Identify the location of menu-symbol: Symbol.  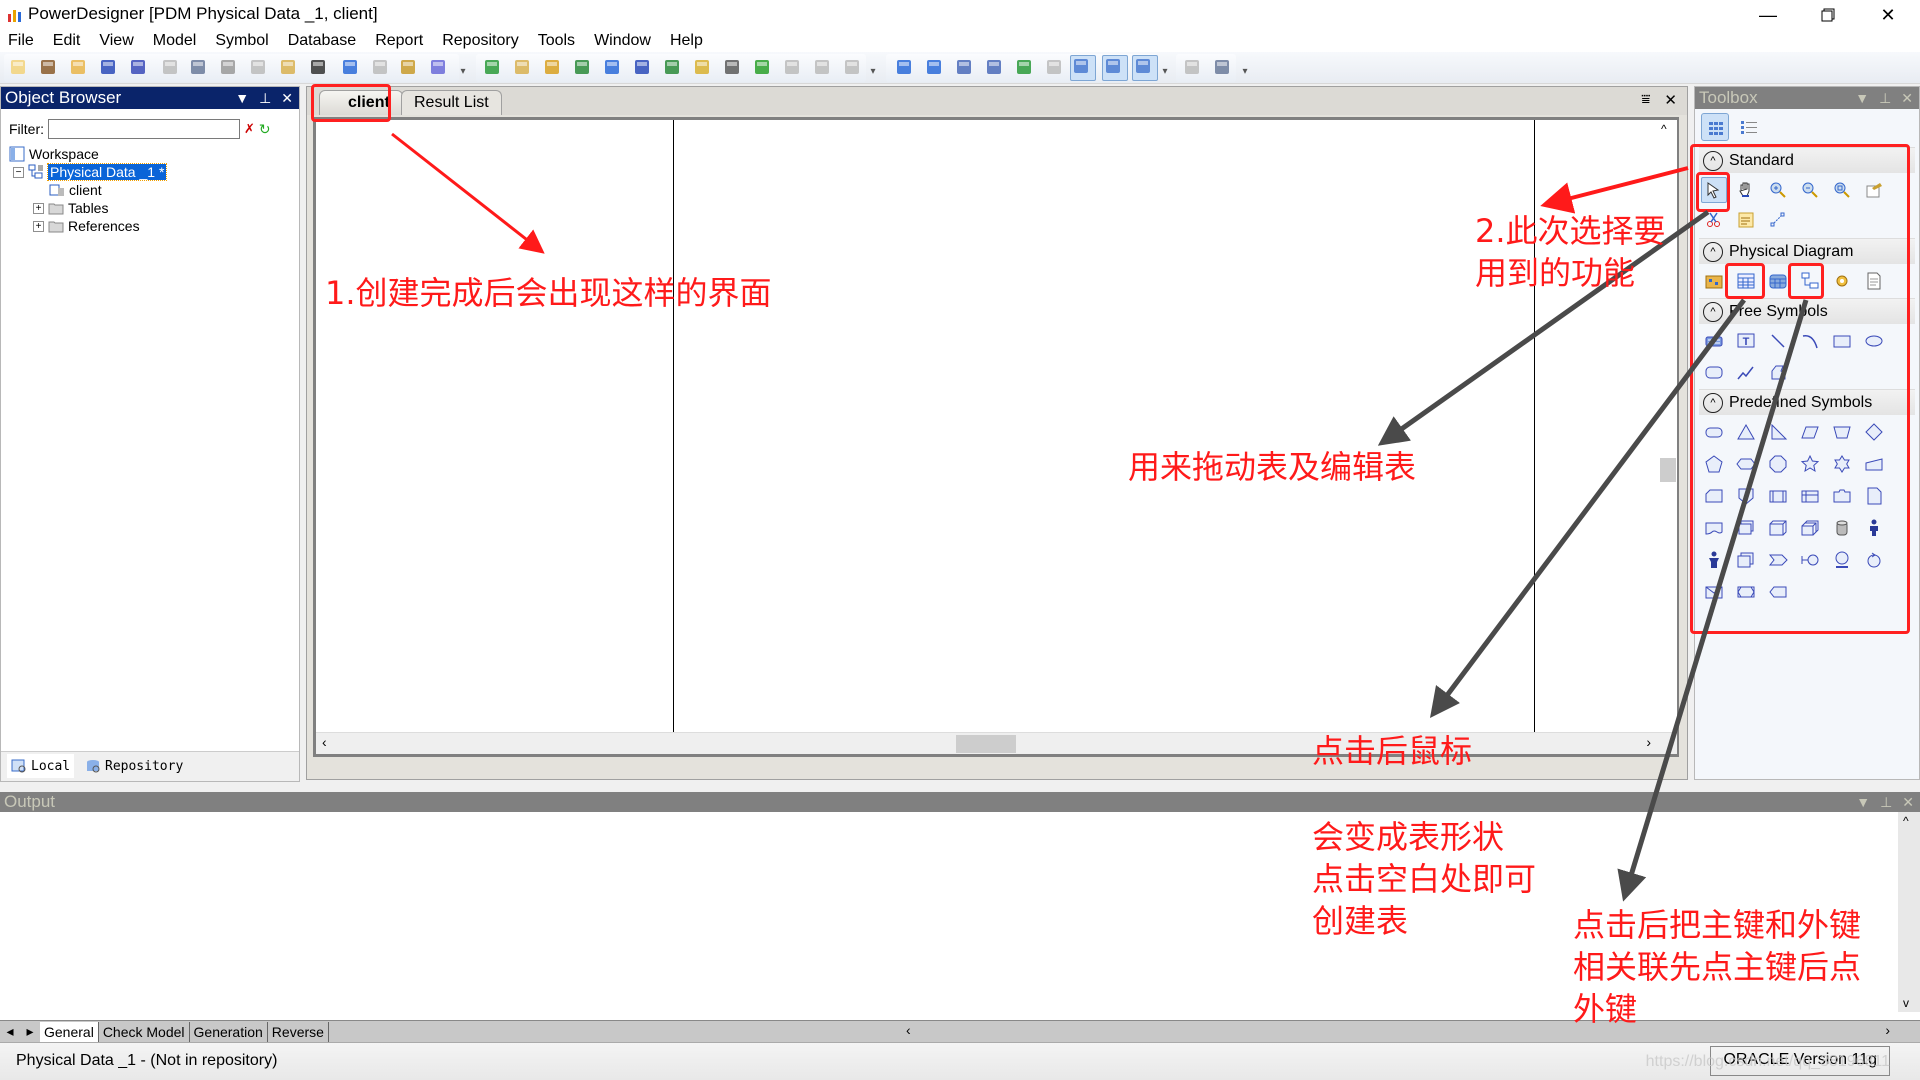
(241, 41).